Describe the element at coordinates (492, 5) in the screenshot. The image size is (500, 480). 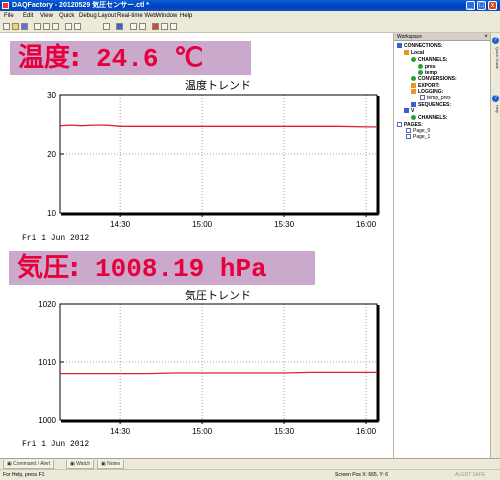
I see `close-button: x` at that location.